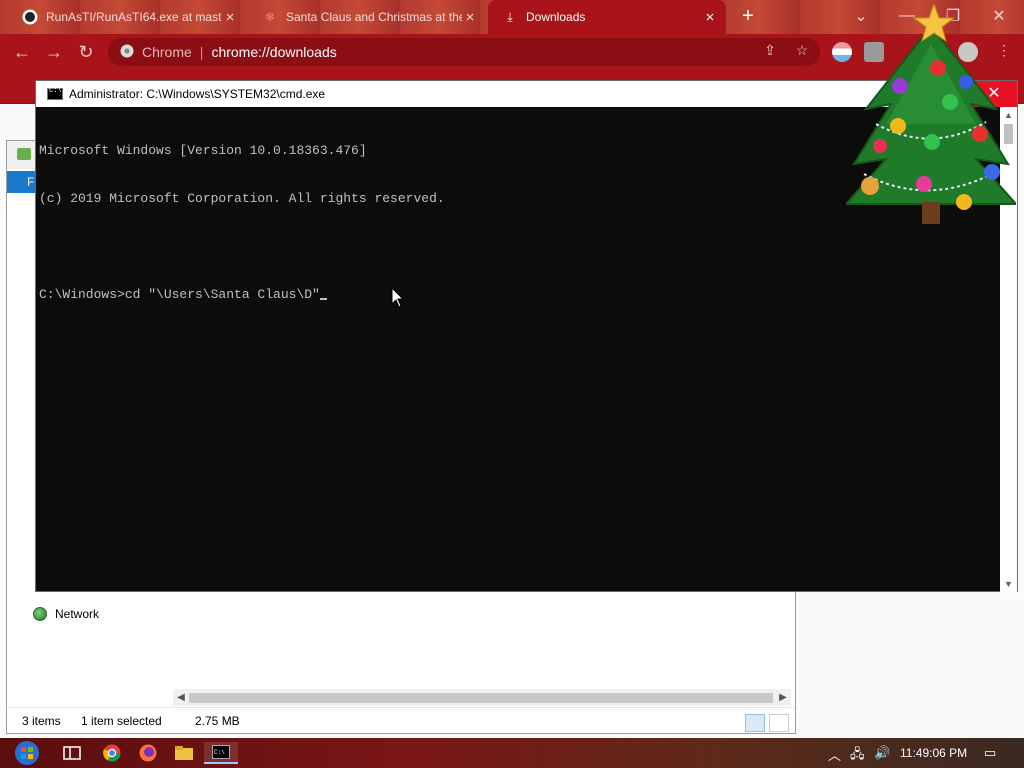 This screenshot has width=1024, height=768. Describe the element at coordinates (931, 114) in the screenshot. I see `christmas-tree-decoration` at that location.